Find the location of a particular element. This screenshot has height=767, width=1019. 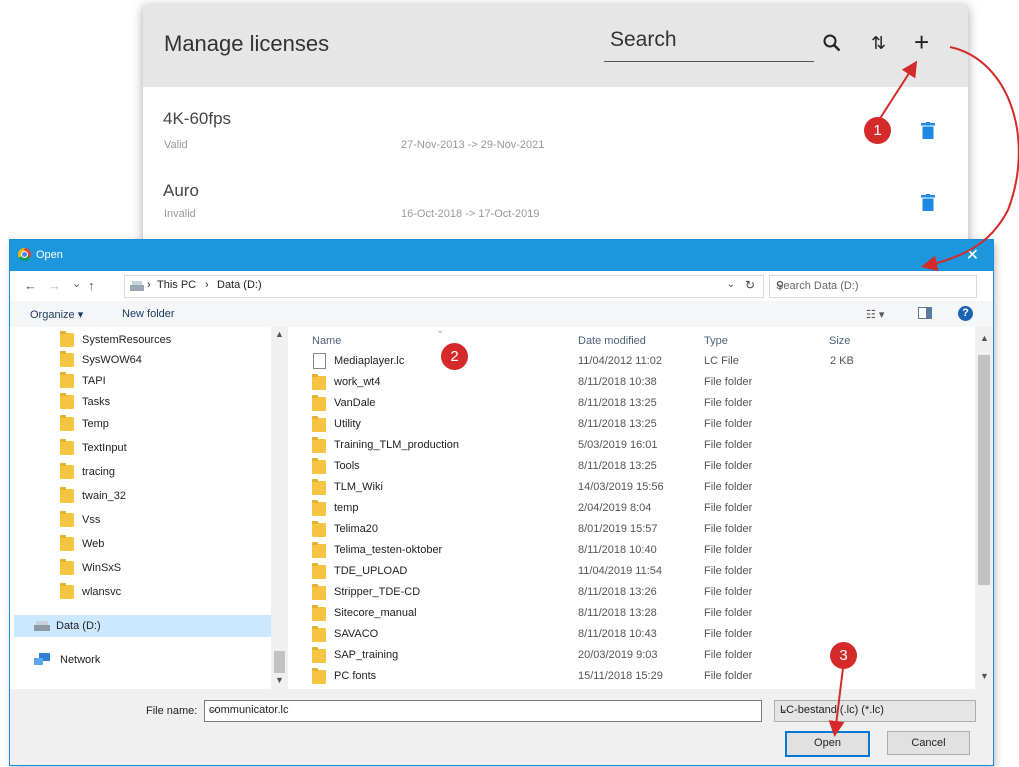

step-badge-3: 3 is located at coordinates (843, 655).